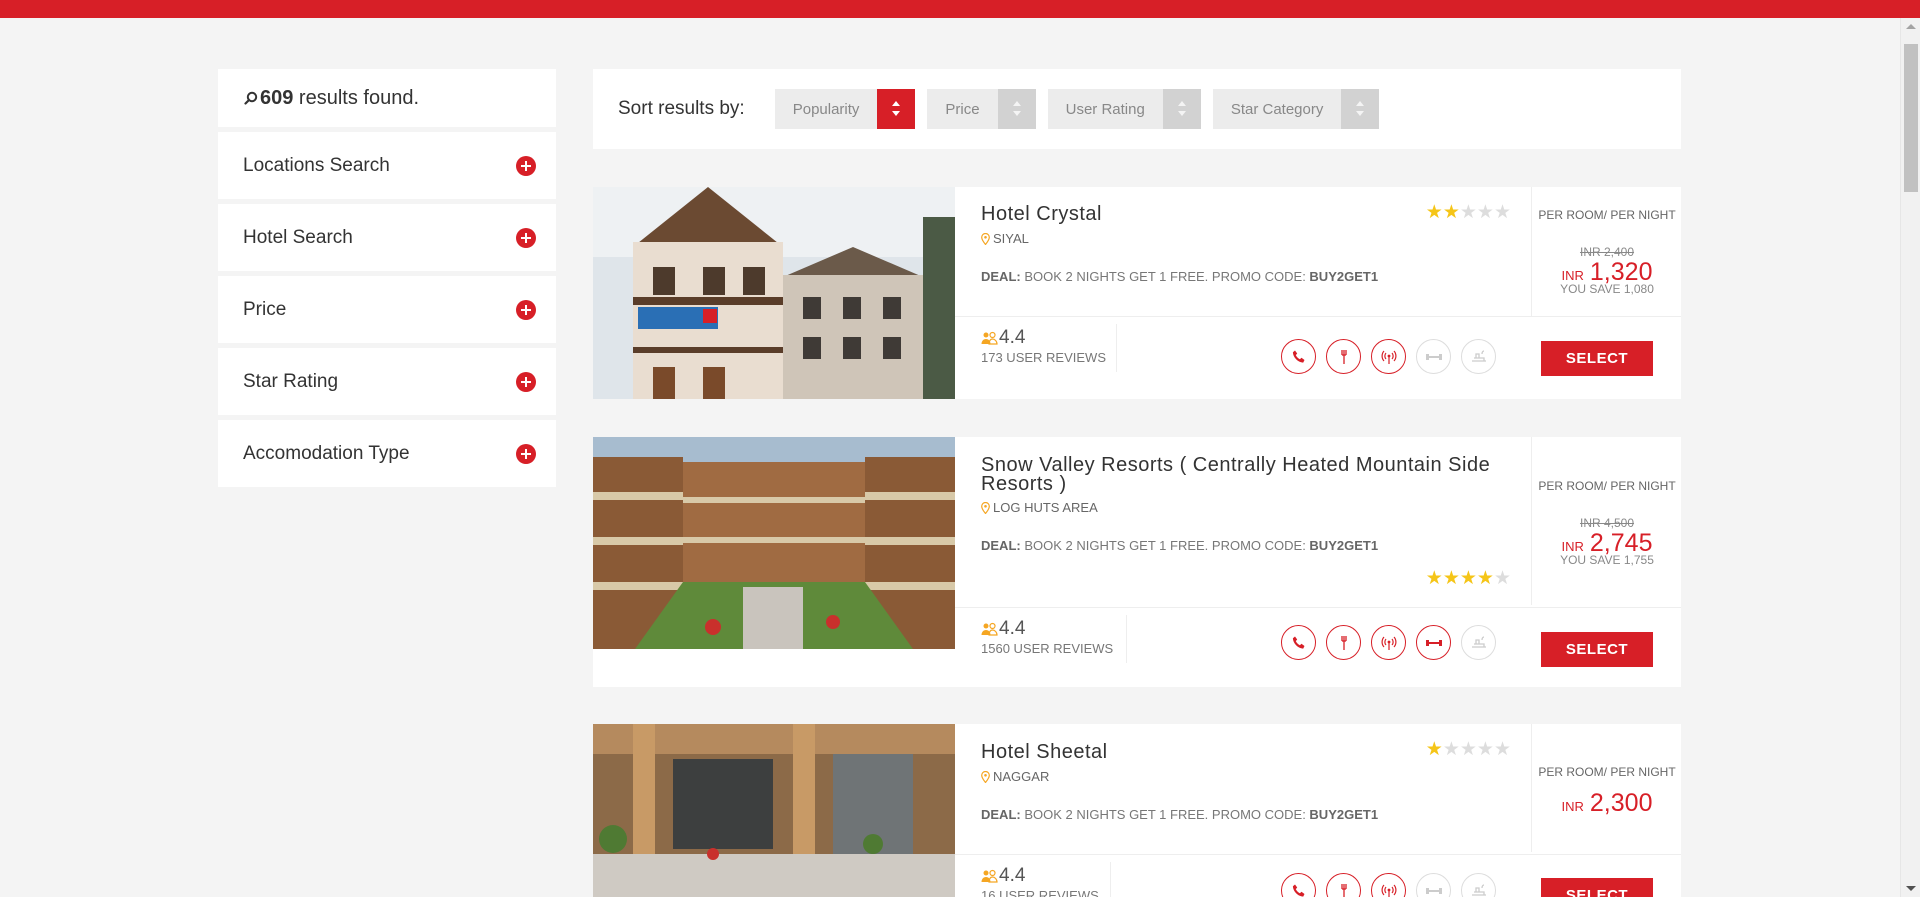 The height and width of the screenshot is (897, 1920). I want to click on top-brand-bar, so click(960, 9).